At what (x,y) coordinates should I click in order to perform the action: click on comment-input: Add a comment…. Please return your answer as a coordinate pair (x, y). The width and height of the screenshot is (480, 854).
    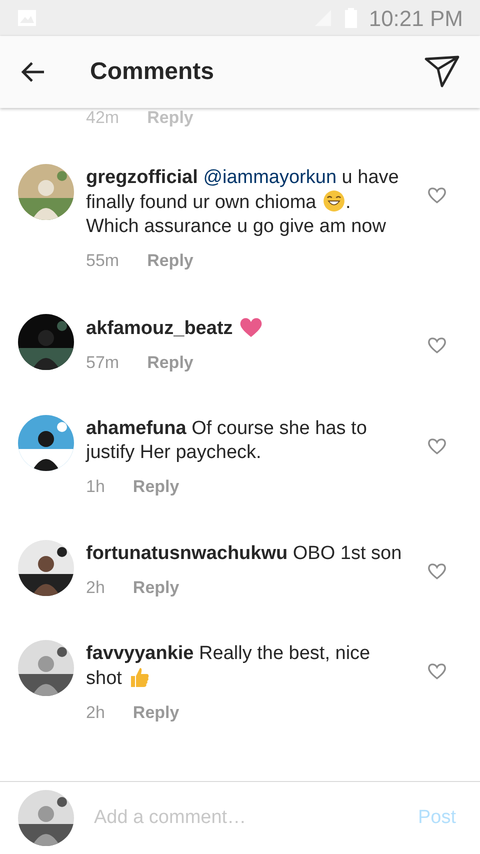
    Looking at the image, I should click on (252, 818).